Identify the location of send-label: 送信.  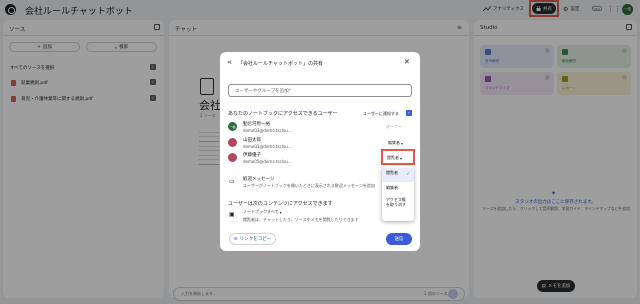
(399, 239).